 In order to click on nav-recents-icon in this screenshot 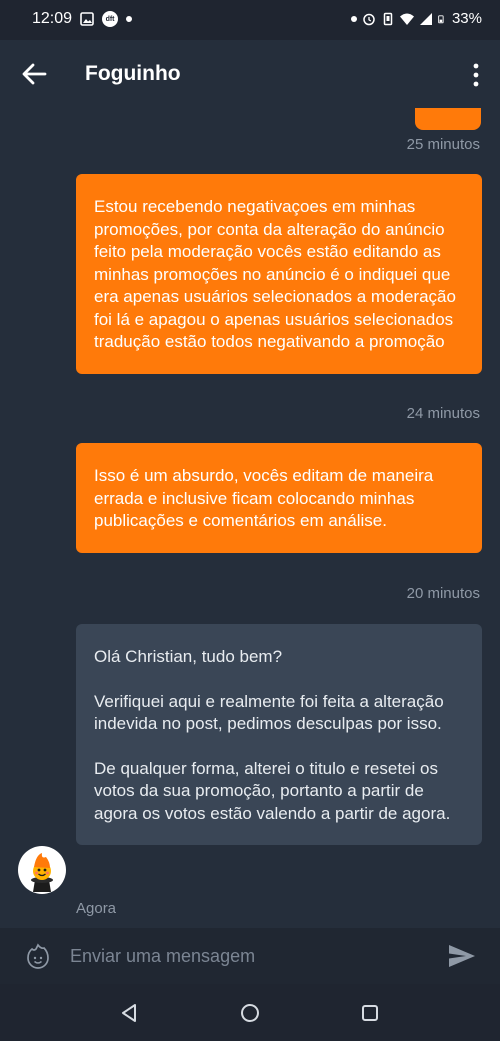, I will do `click(370, 1013)`.